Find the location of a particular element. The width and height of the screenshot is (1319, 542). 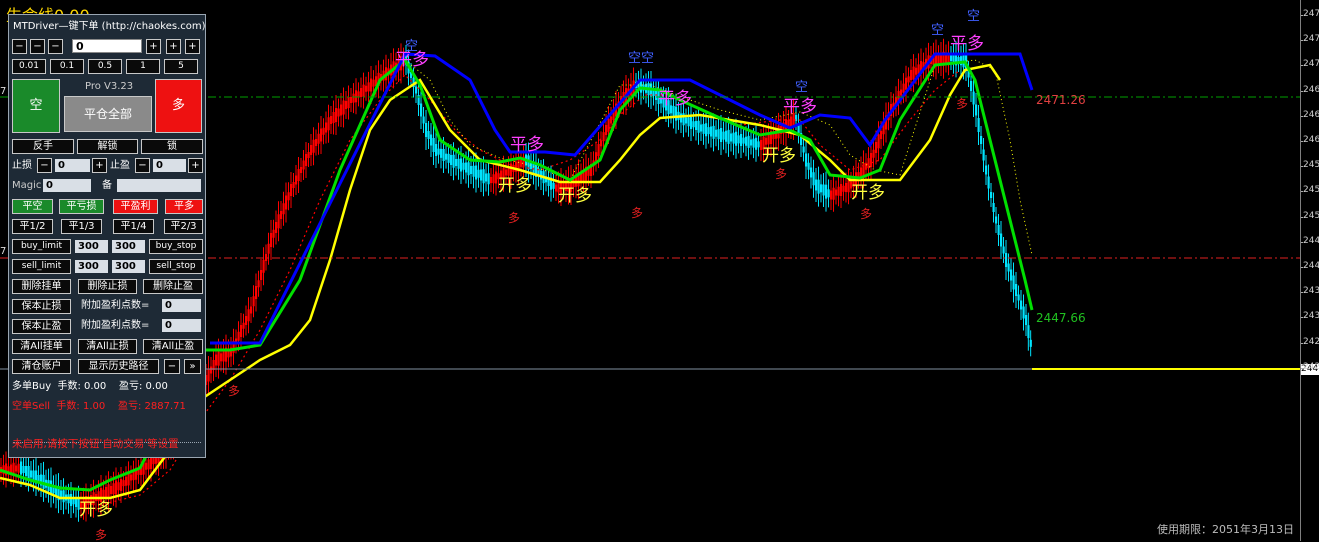

lot-decrease-large-button: − is located at coordinates (19, 46).